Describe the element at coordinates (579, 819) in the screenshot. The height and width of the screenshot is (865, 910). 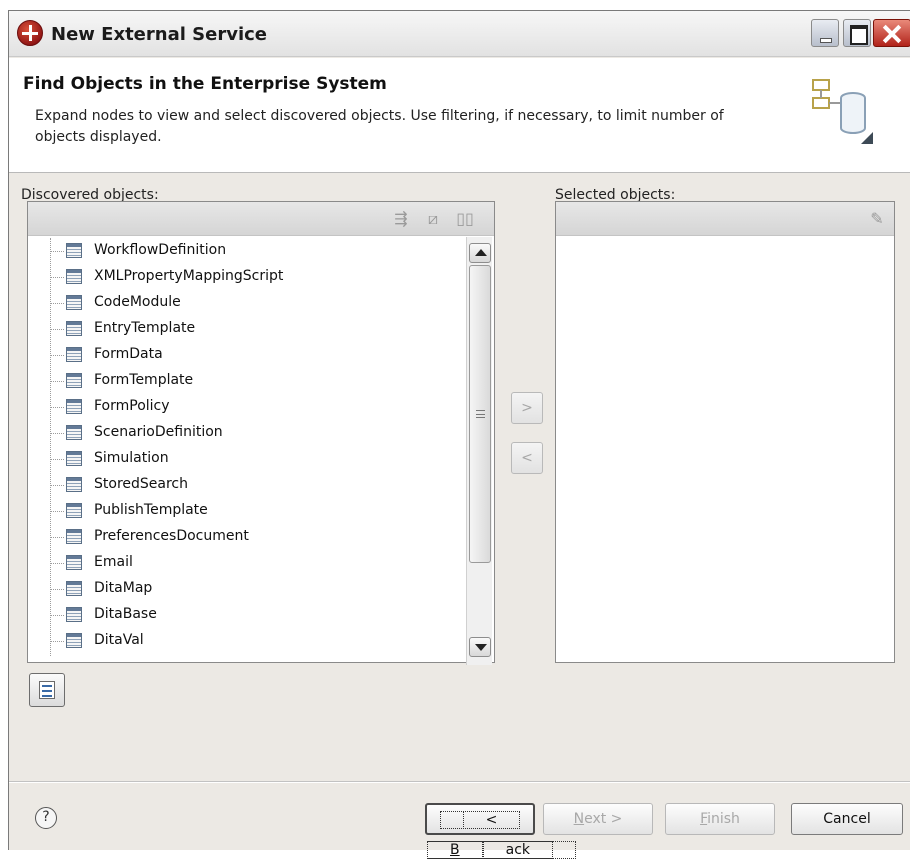
I see `next-mnemonic: N` at that location.